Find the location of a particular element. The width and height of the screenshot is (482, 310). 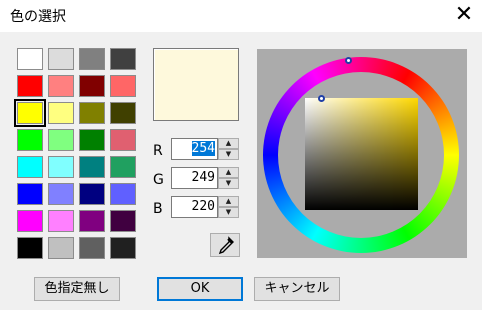

b-value-field: 220 is located at coordinates (194, 207).